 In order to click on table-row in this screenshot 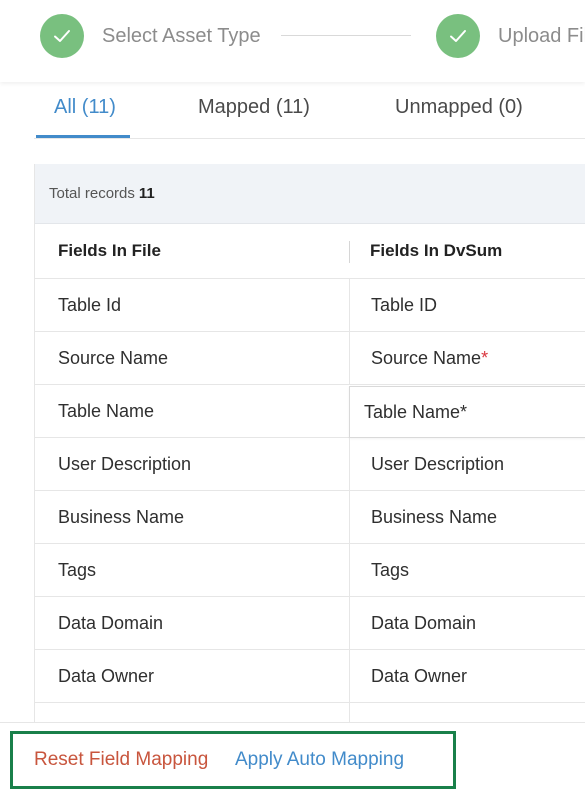, I will do `click(310, 712)`.